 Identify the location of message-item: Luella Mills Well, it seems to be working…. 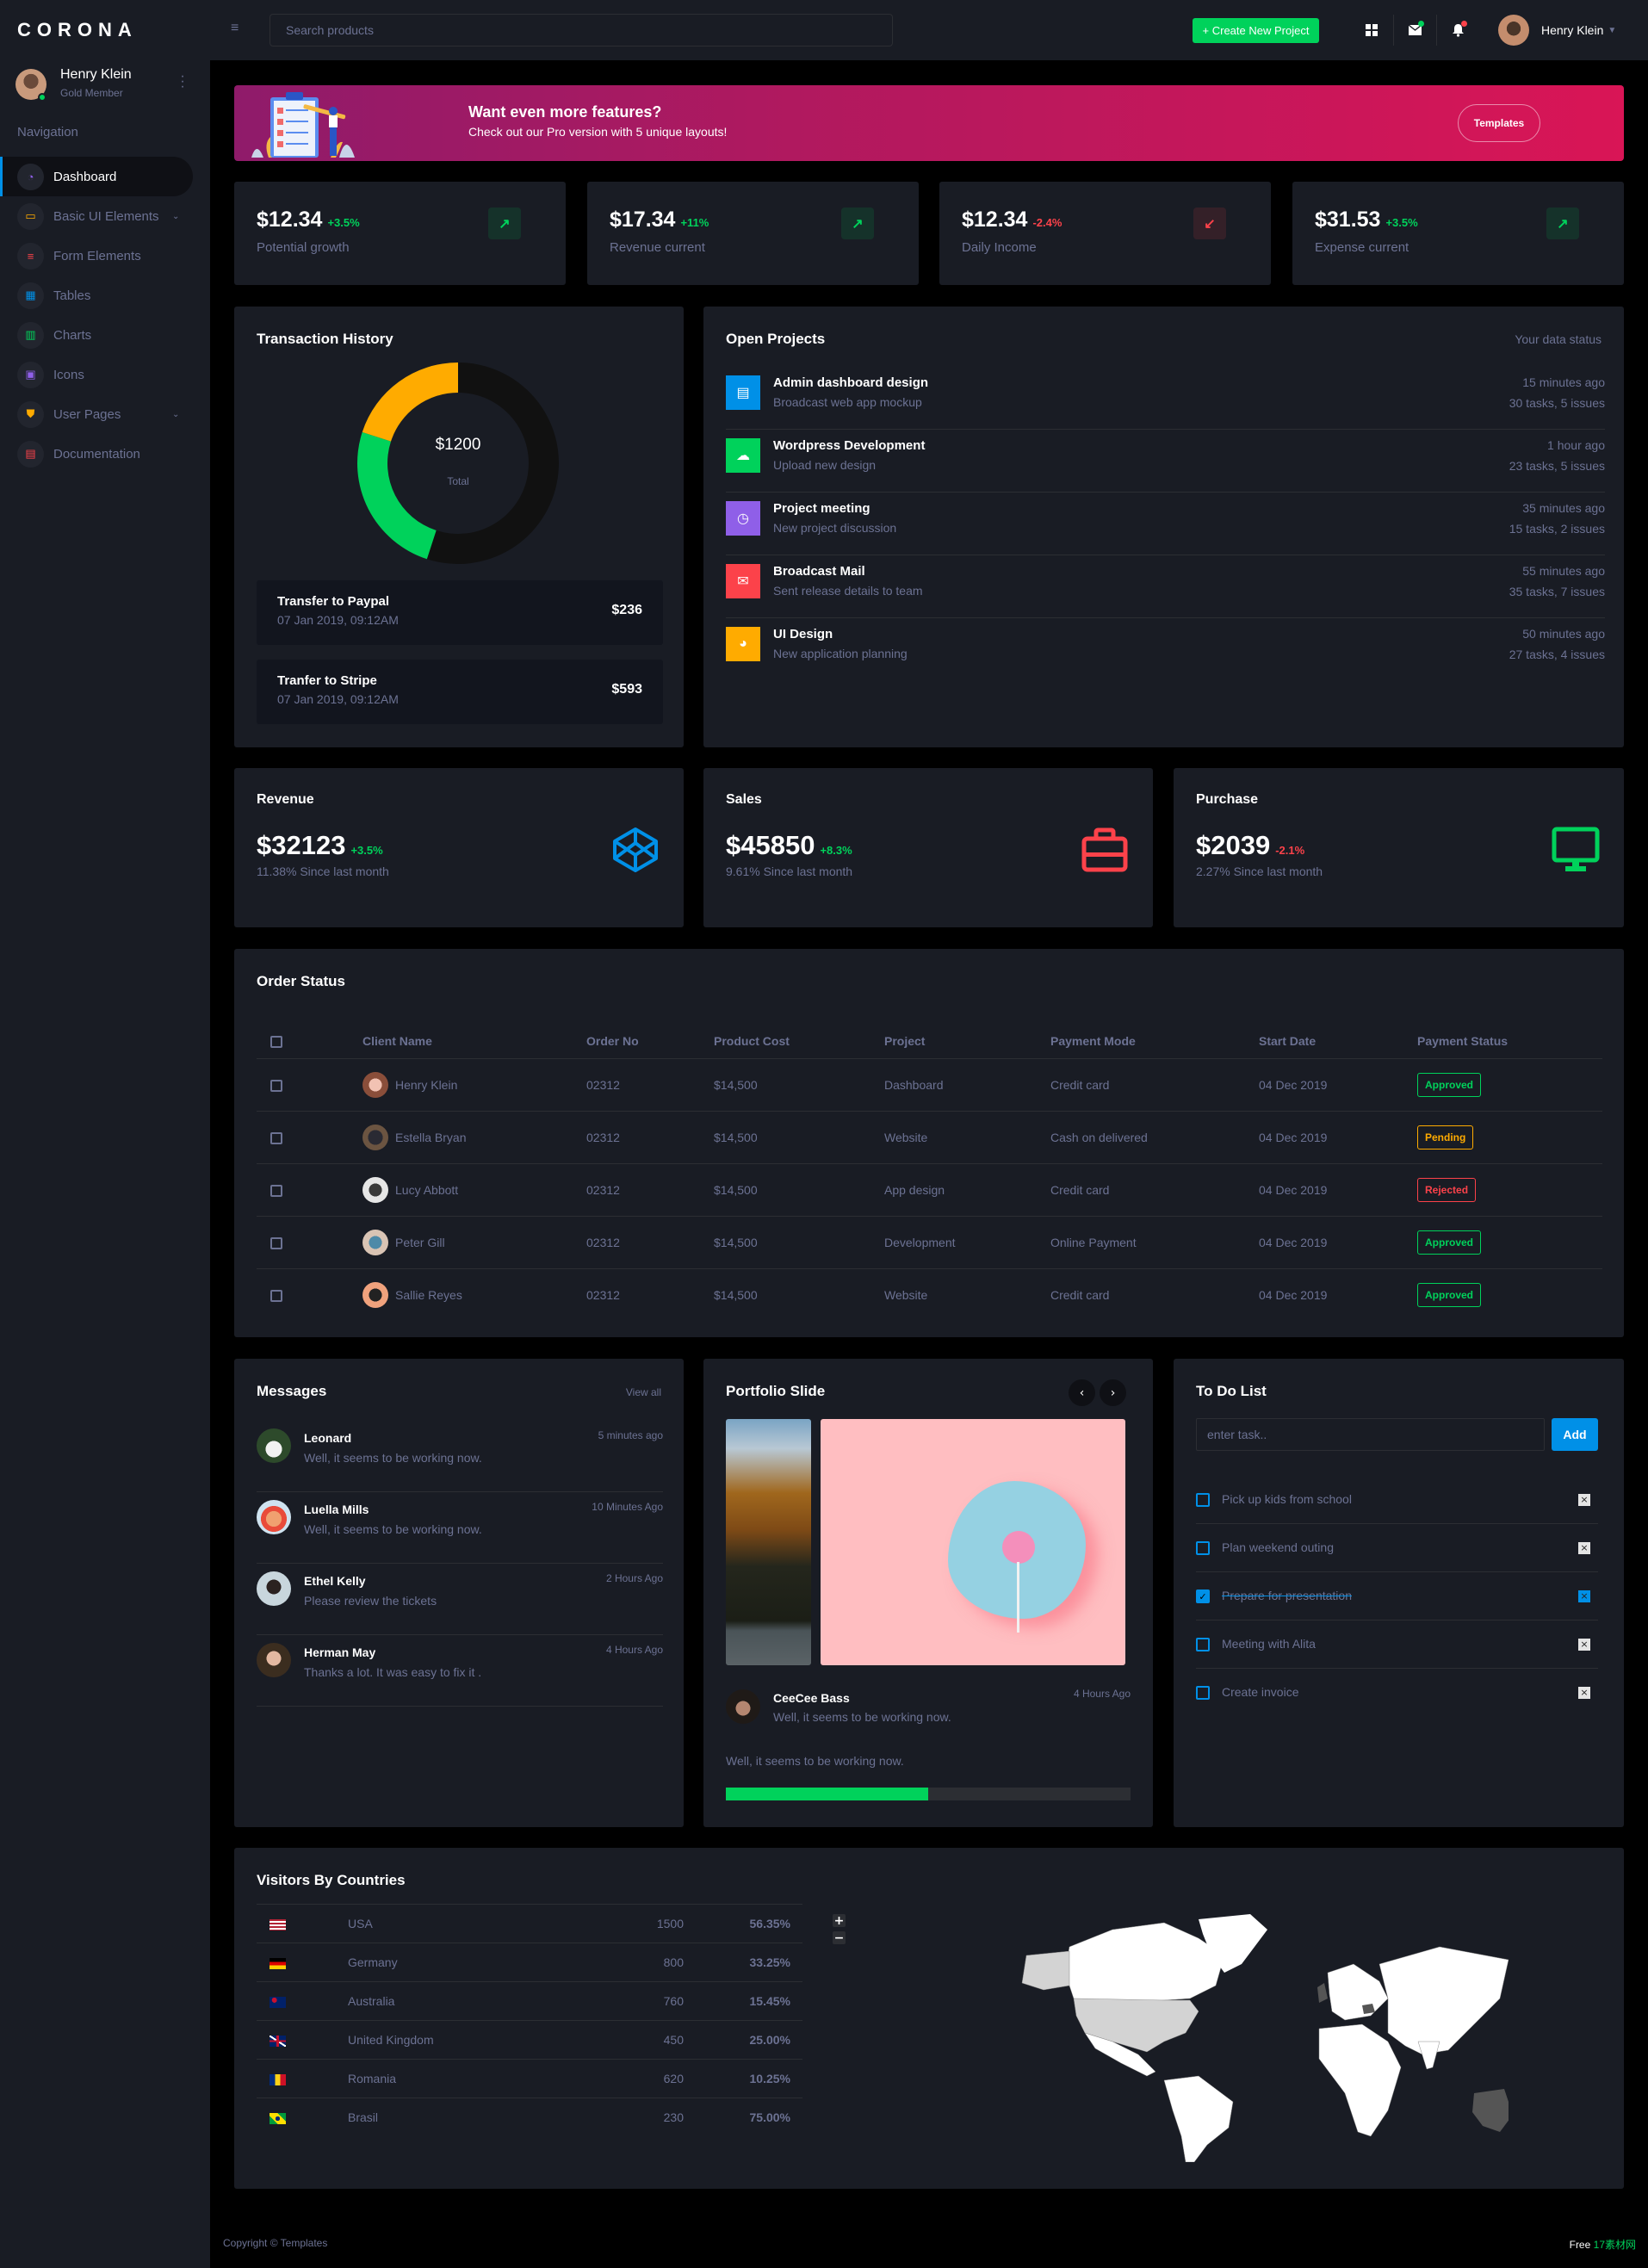
(460, 1528).